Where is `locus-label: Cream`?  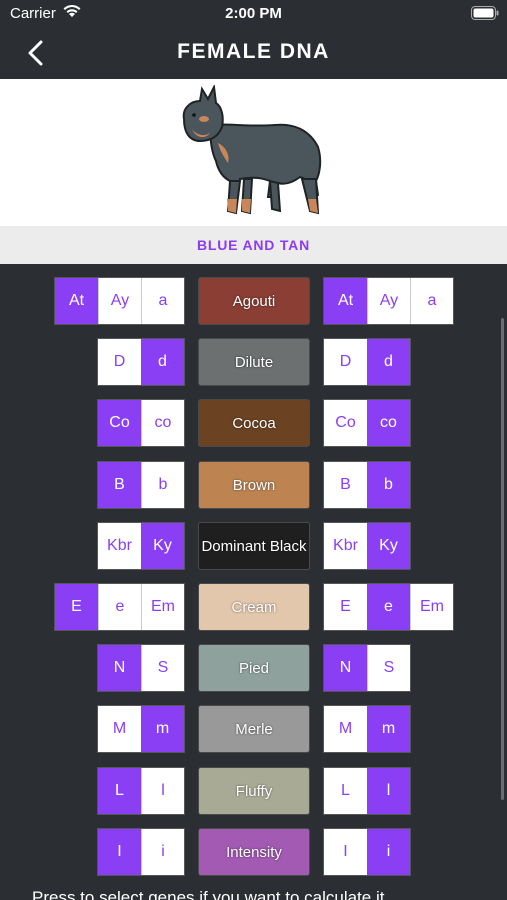 locus-label: Cream is located at coordinates (254, 607).